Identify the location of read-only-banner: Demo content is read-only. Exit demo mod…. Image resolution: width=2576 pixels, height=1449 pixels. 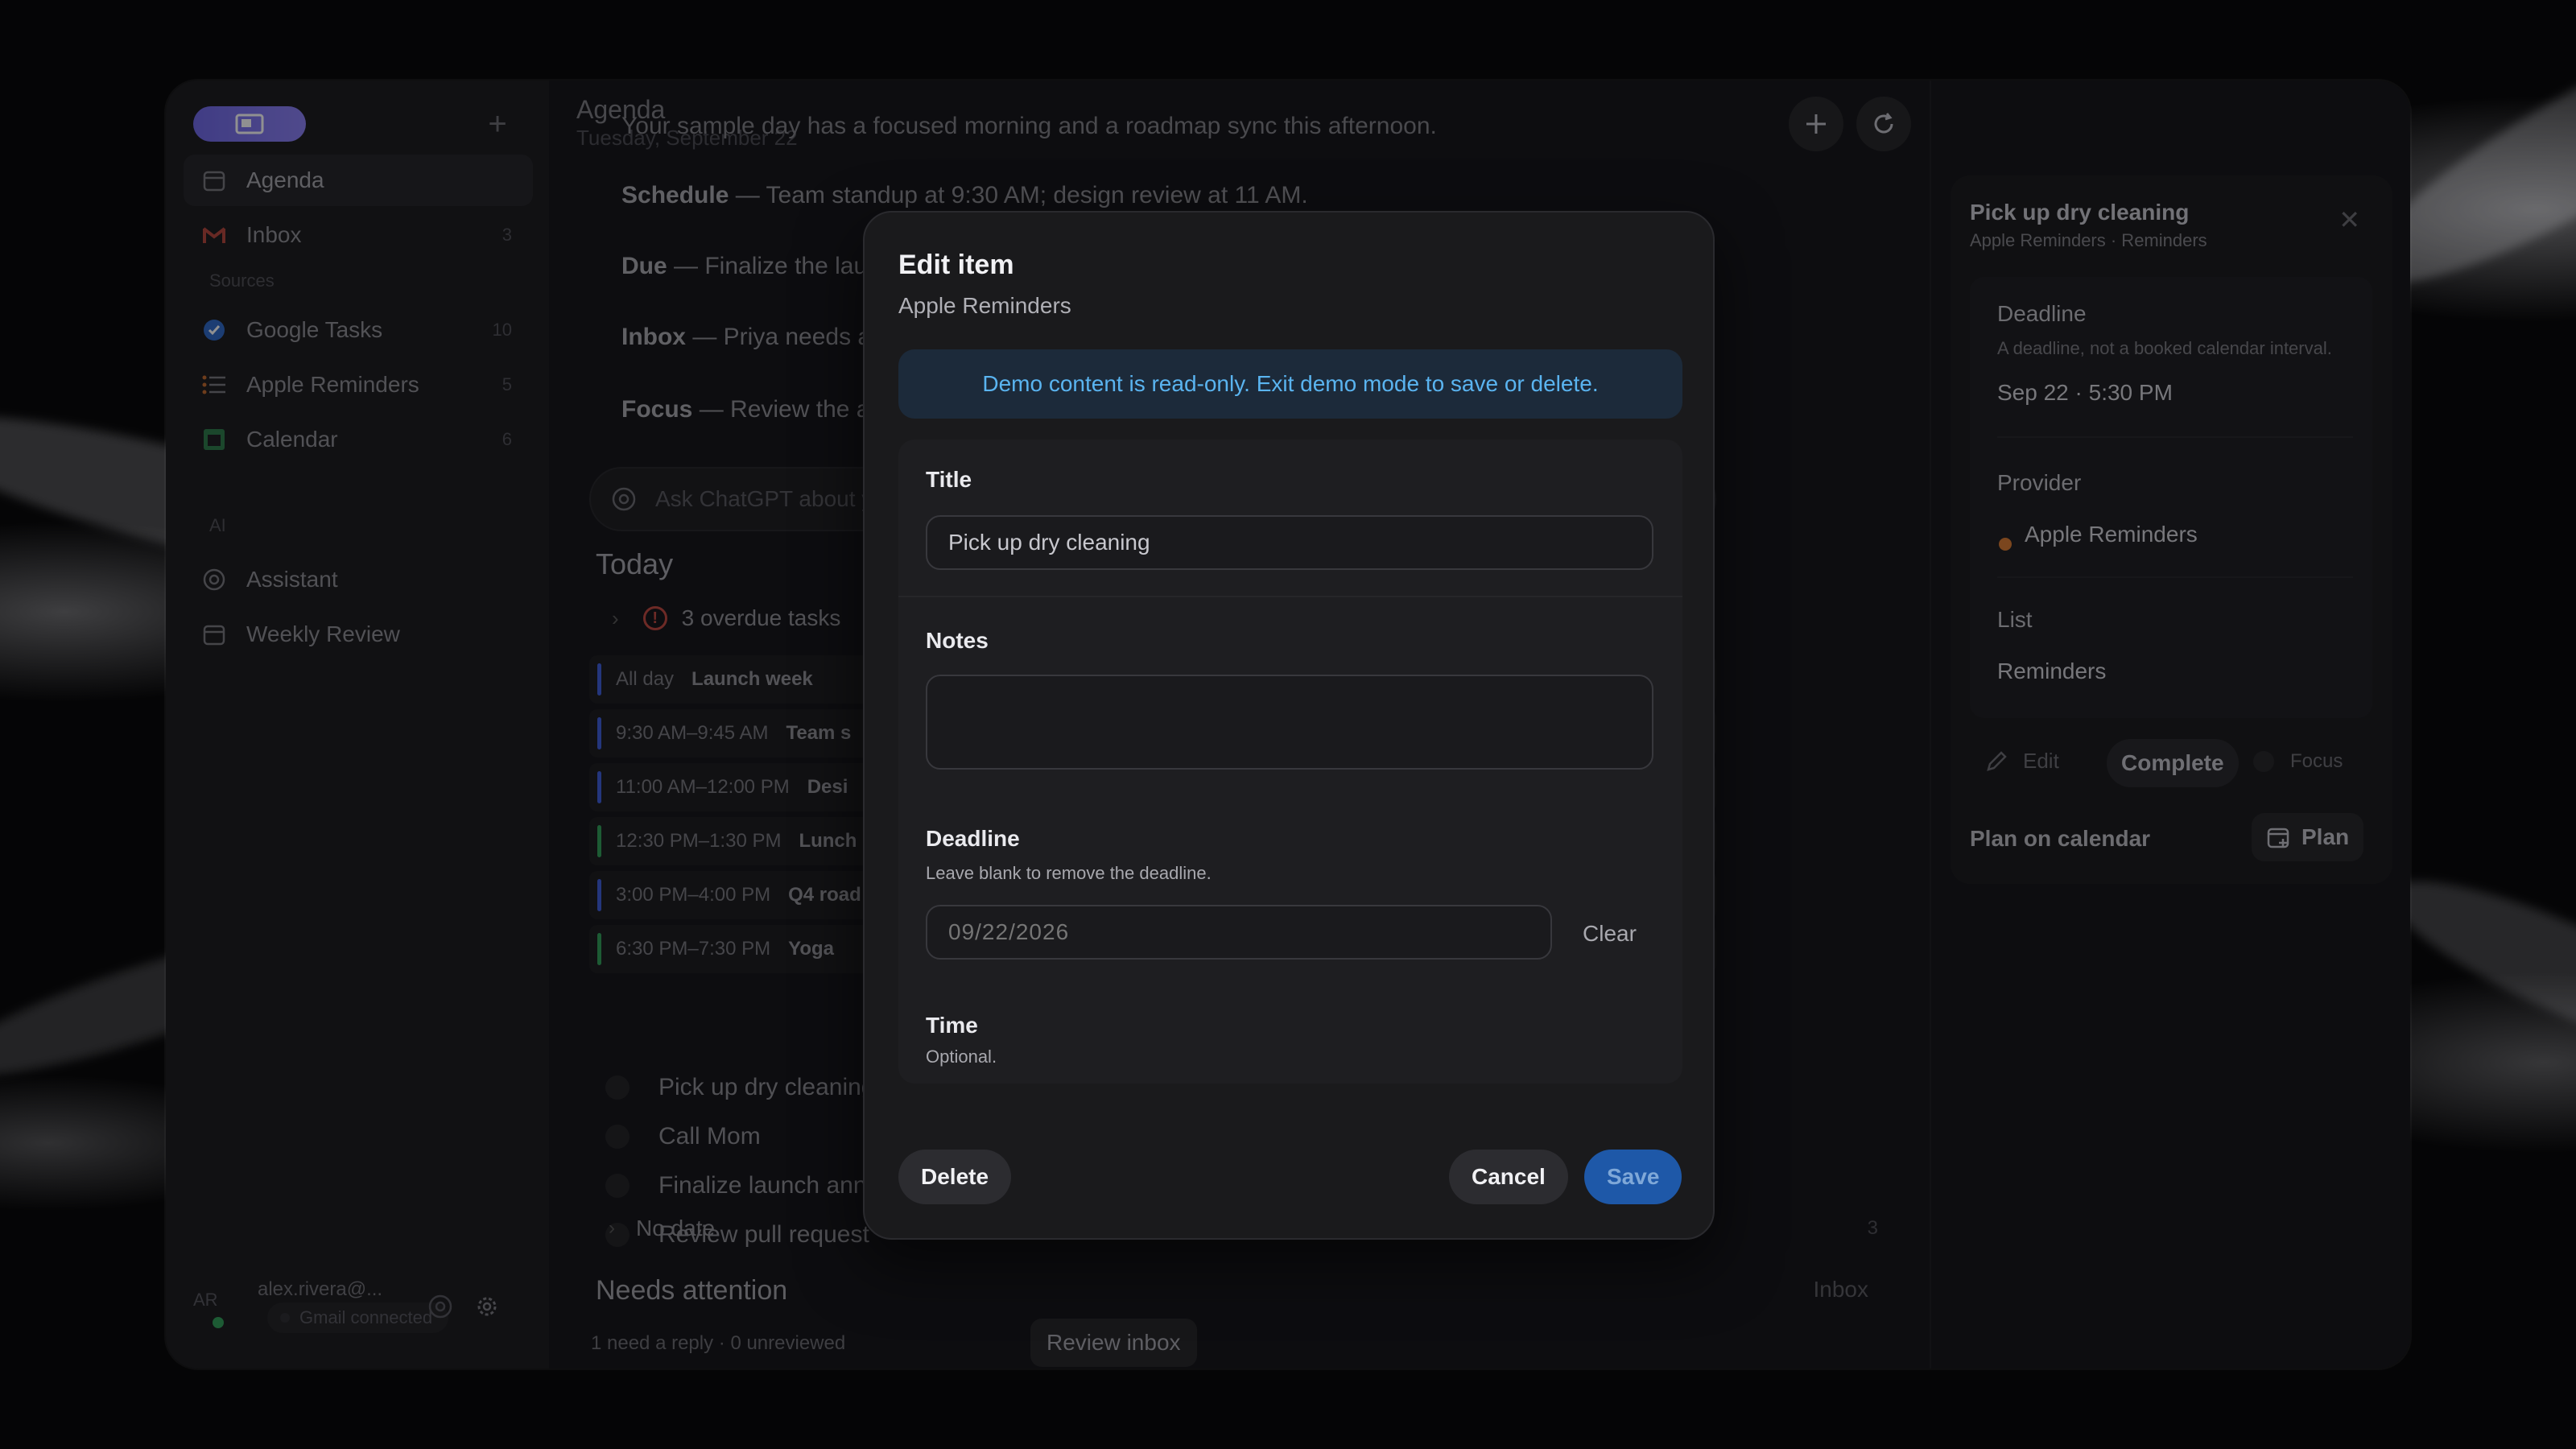
(1290, 384).